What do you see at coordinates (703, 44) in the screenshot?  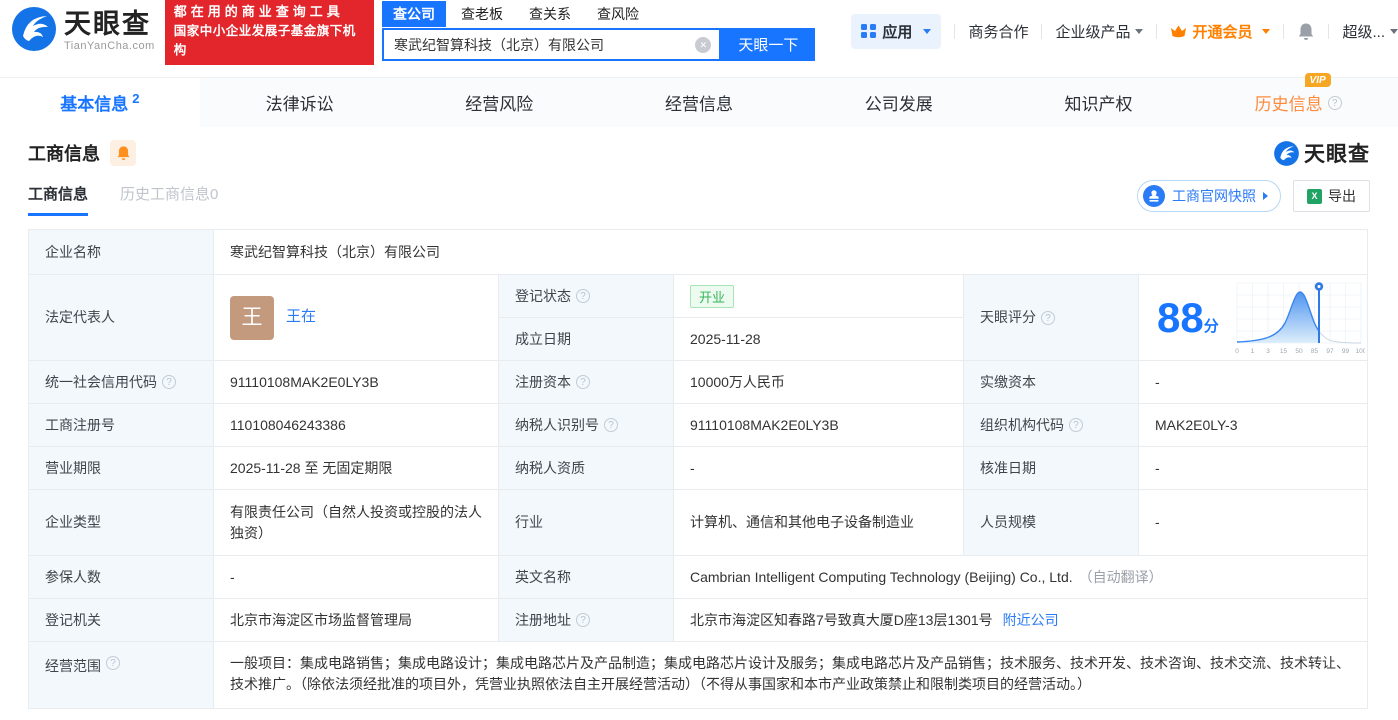 I see `clear-search-icon` at bounding box center [703, 44].